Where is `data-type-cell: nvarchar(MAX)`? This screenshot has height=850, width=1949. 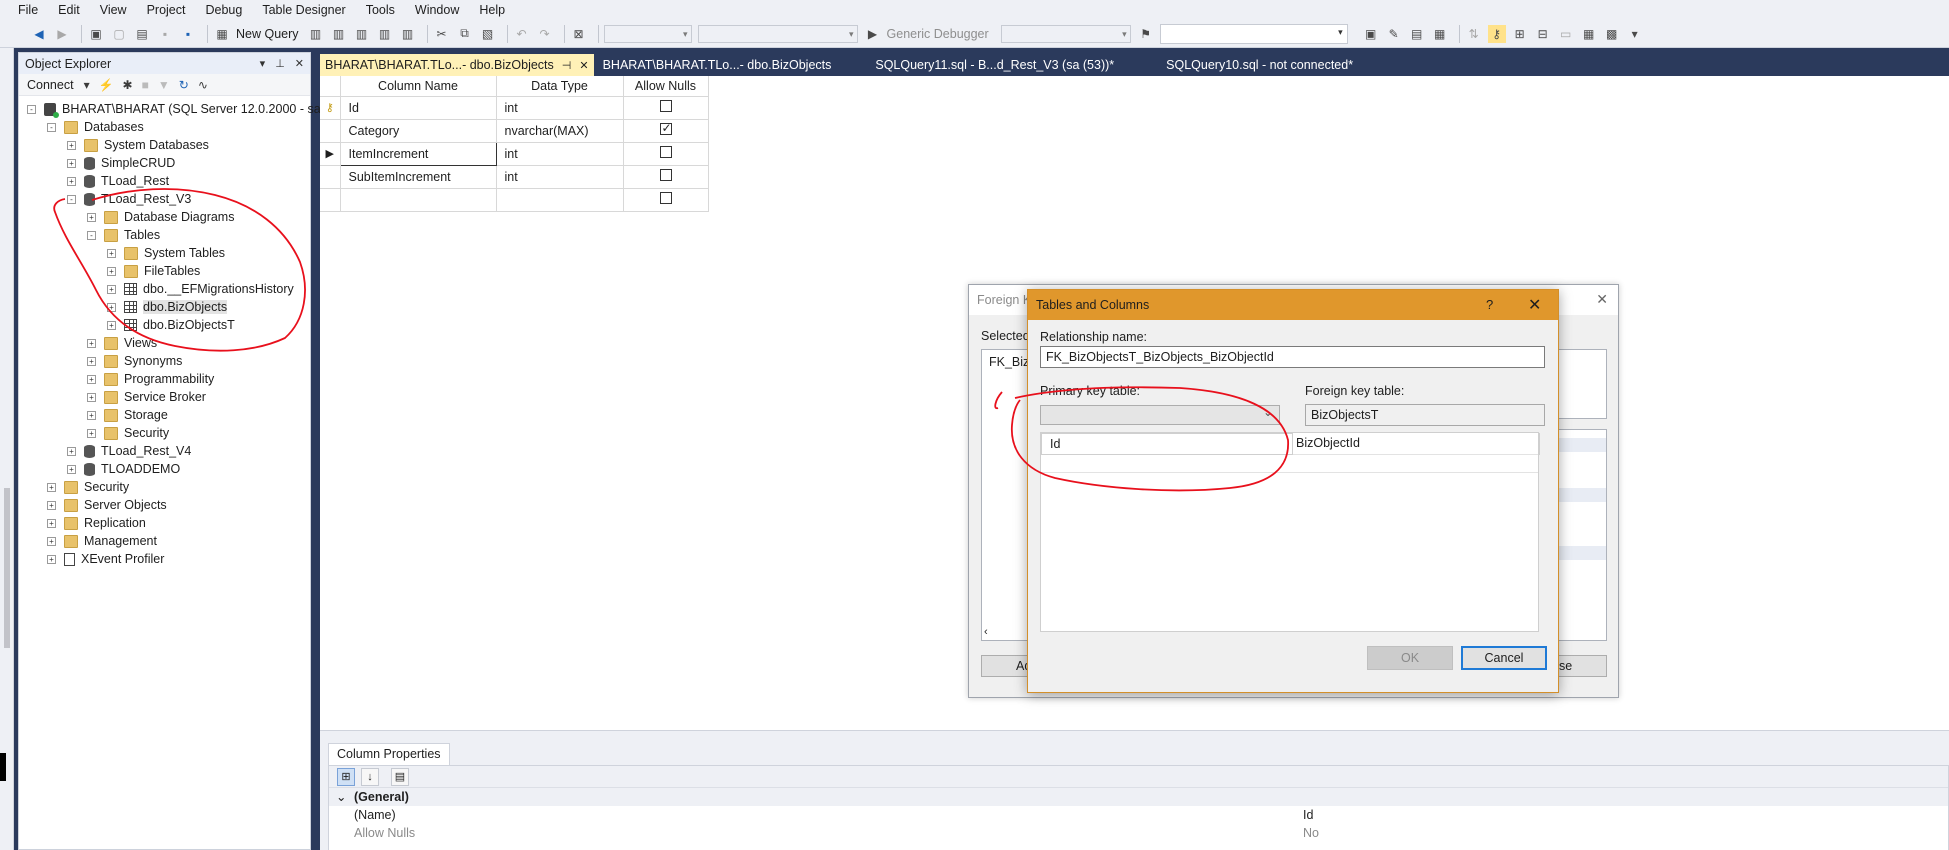 data-type-cell: nvarchar(MAX) is located at coordinates (559, 130).